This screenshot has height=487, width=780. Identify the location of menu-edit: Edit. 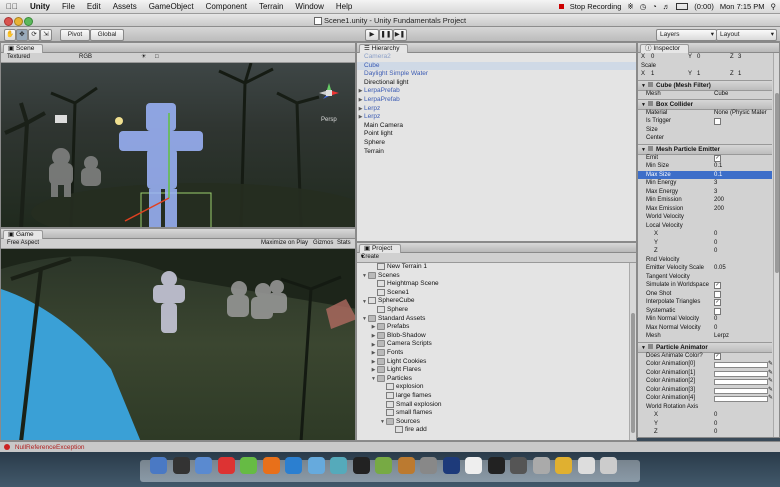
(94, 6).